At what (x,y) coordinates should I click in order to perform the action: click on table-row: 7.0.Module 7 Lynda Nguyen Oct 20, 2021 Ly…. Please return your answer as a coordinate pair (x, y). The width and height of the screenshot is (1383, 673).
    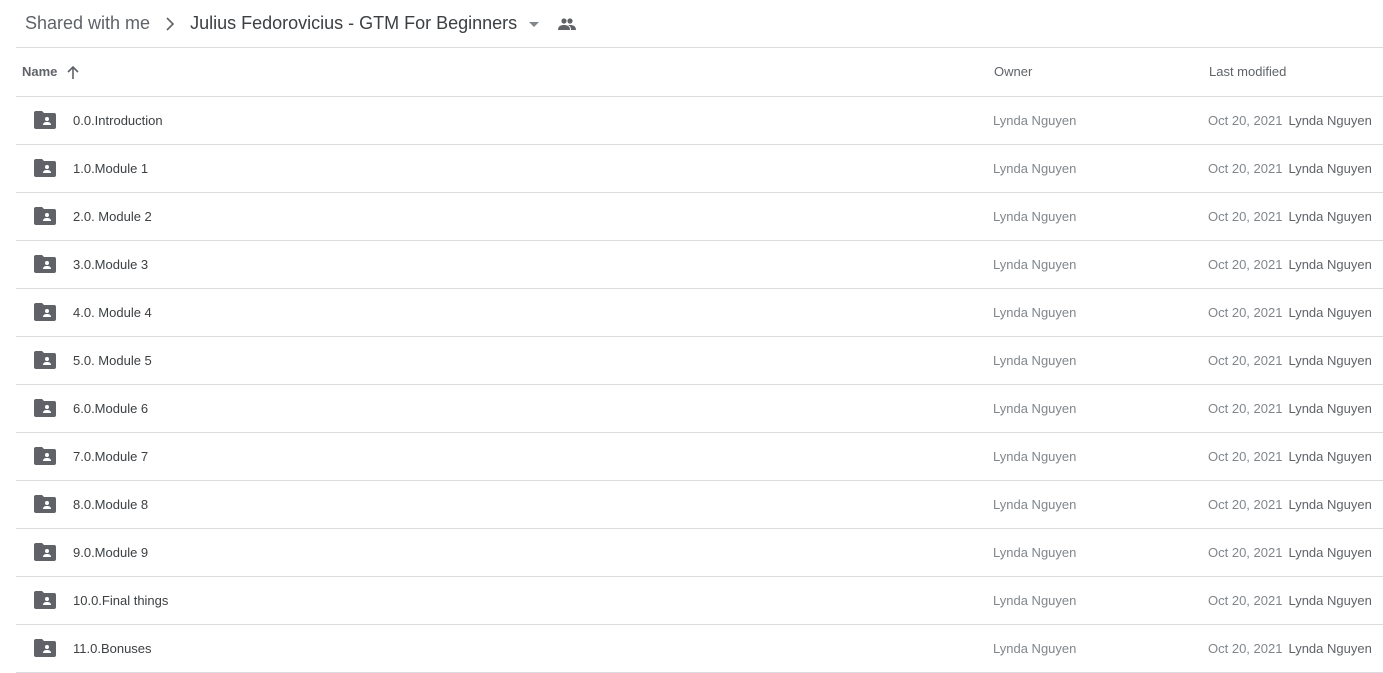
    Looking at the image, I should click on (699, 457).